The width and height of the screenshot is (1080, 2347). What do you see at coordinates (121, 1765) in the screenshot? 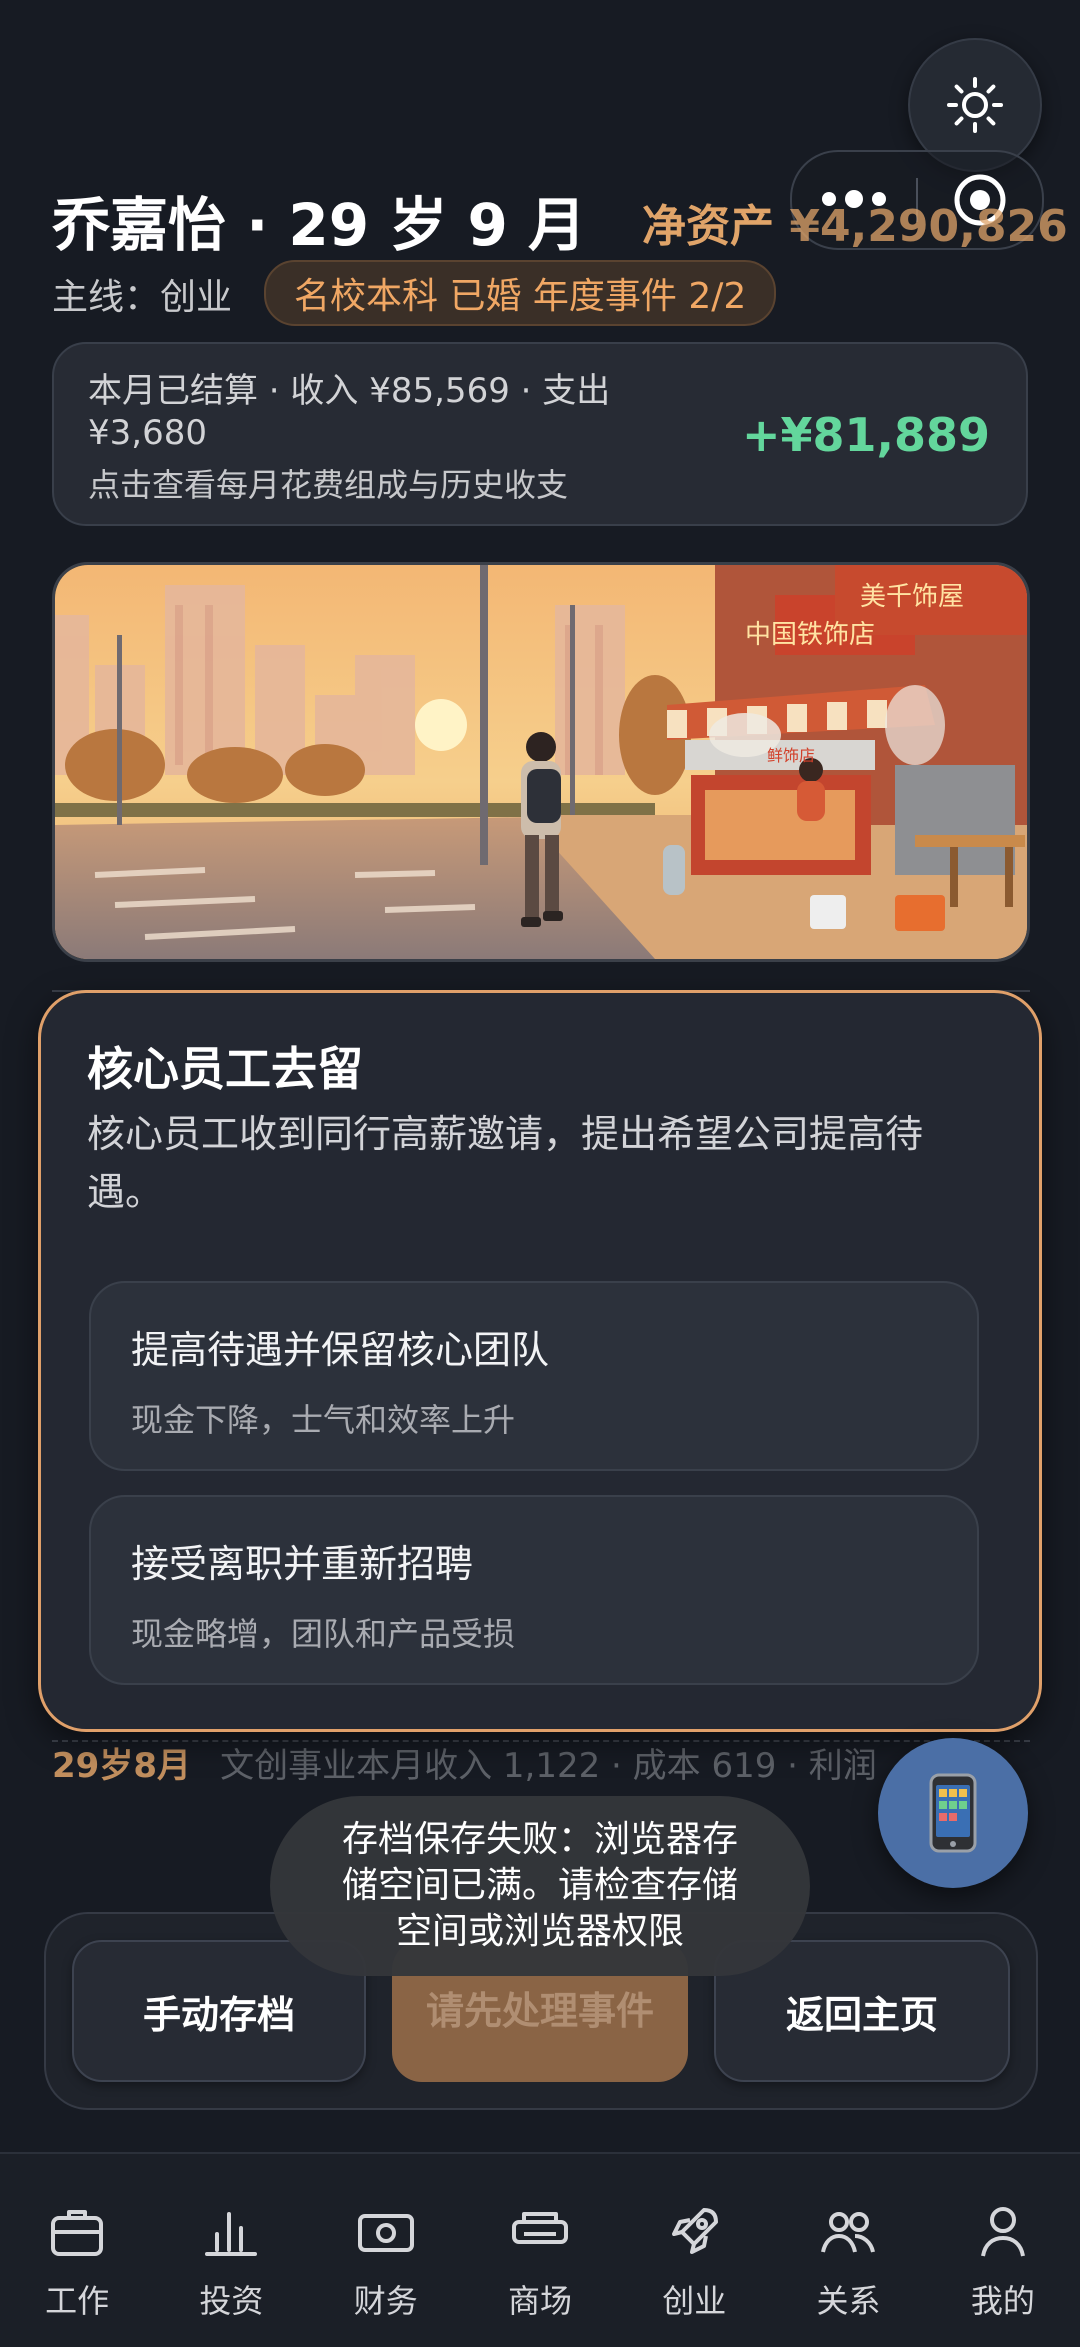
I see `log-age: 29岁8月` at bounding box center [121, 1765].